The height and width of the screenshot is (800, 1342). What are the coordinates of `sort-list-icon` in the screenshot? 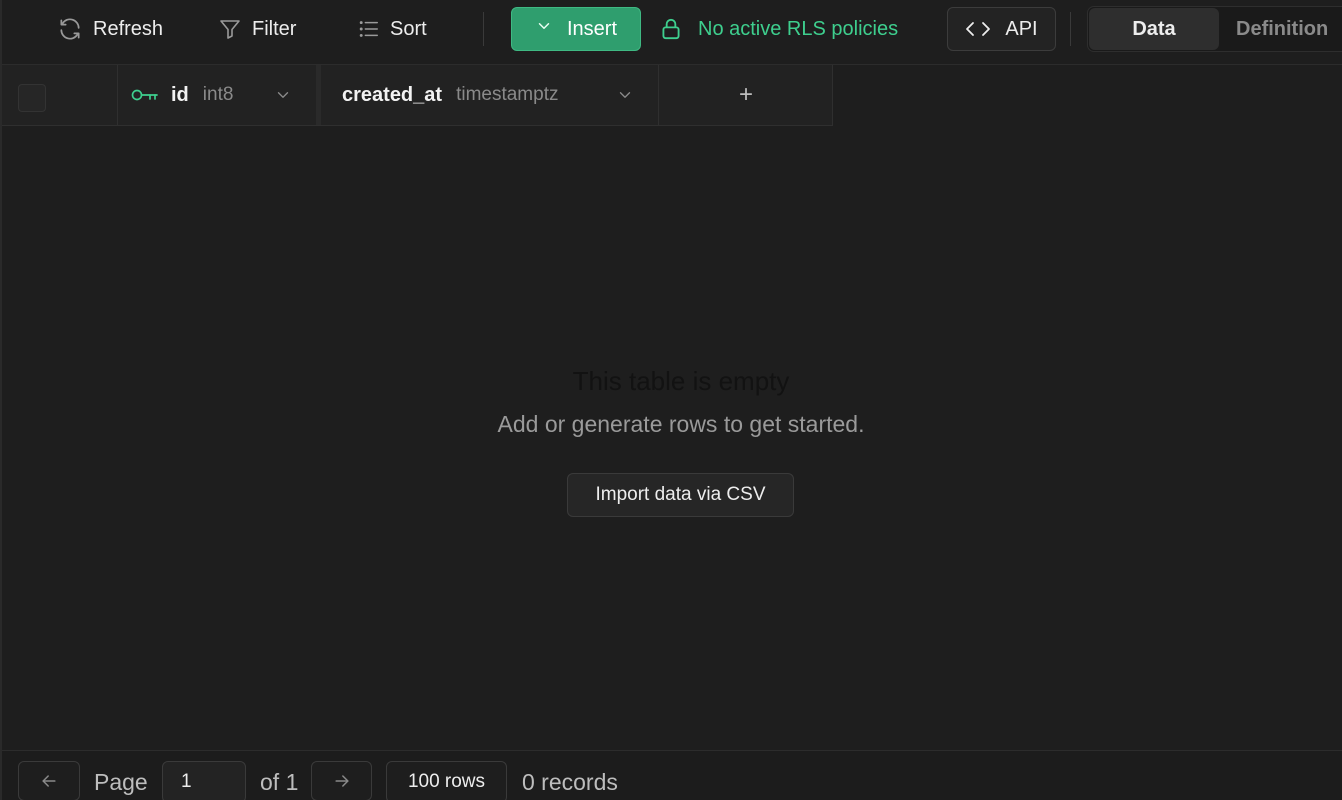 It's located at (369, 29).